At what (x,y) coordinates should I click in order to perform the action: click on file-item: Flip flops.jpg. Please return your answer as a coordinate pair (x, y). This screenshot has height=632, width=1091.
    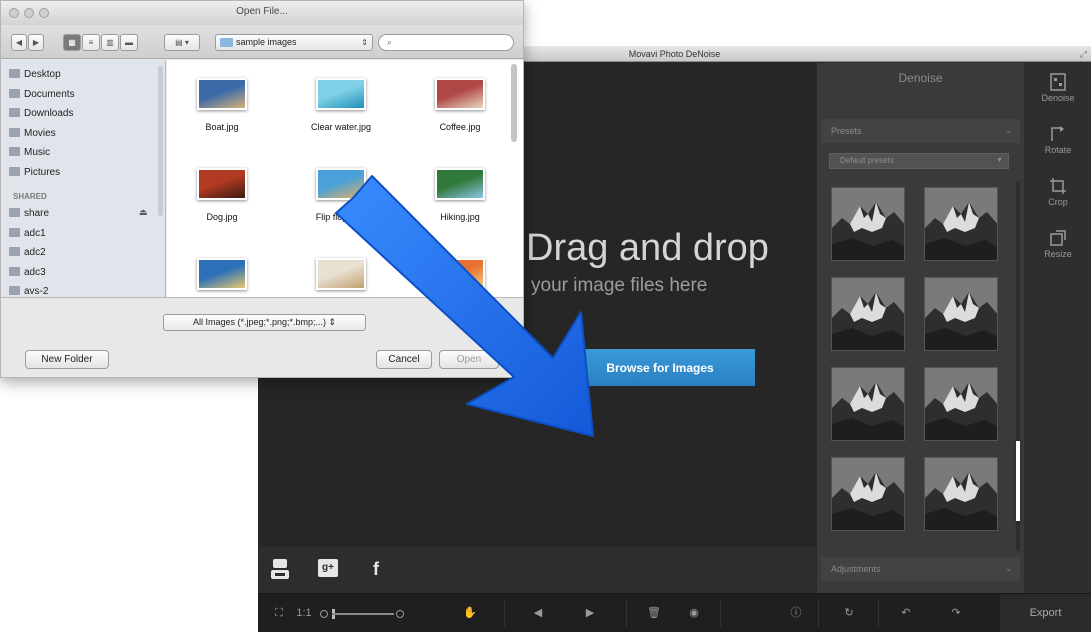
    Looking at the image, I should click on (341, 195).